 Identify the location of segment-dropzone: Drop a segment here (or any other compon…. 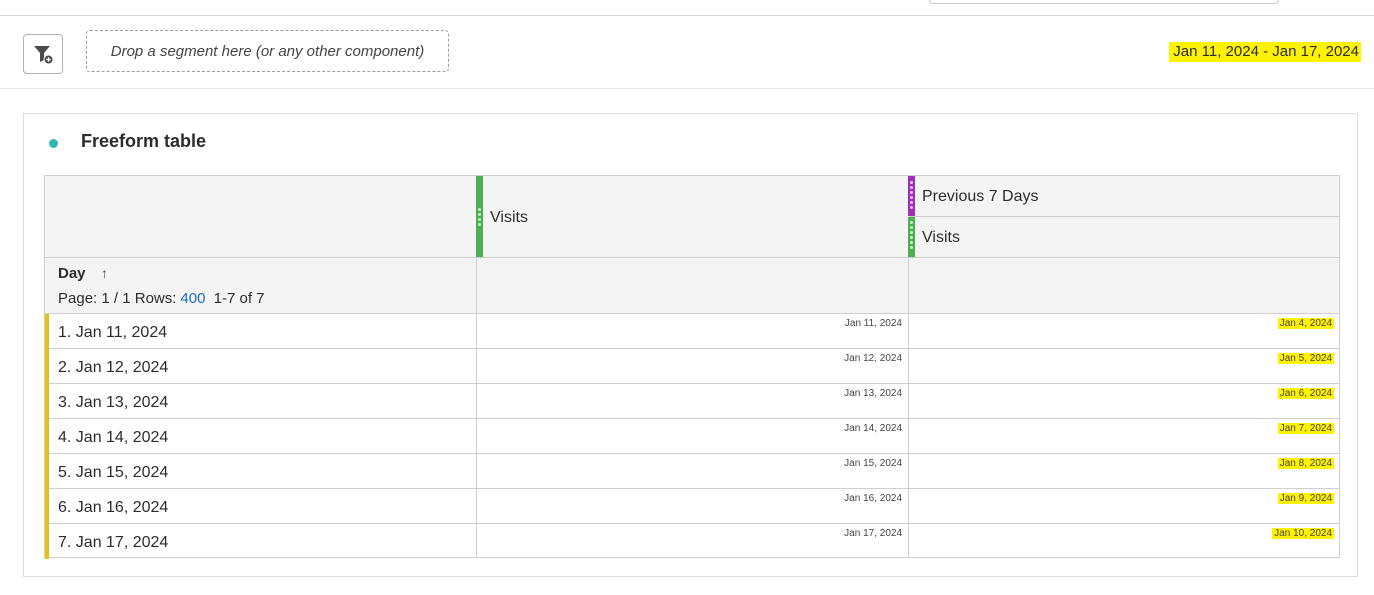
(267, 51).